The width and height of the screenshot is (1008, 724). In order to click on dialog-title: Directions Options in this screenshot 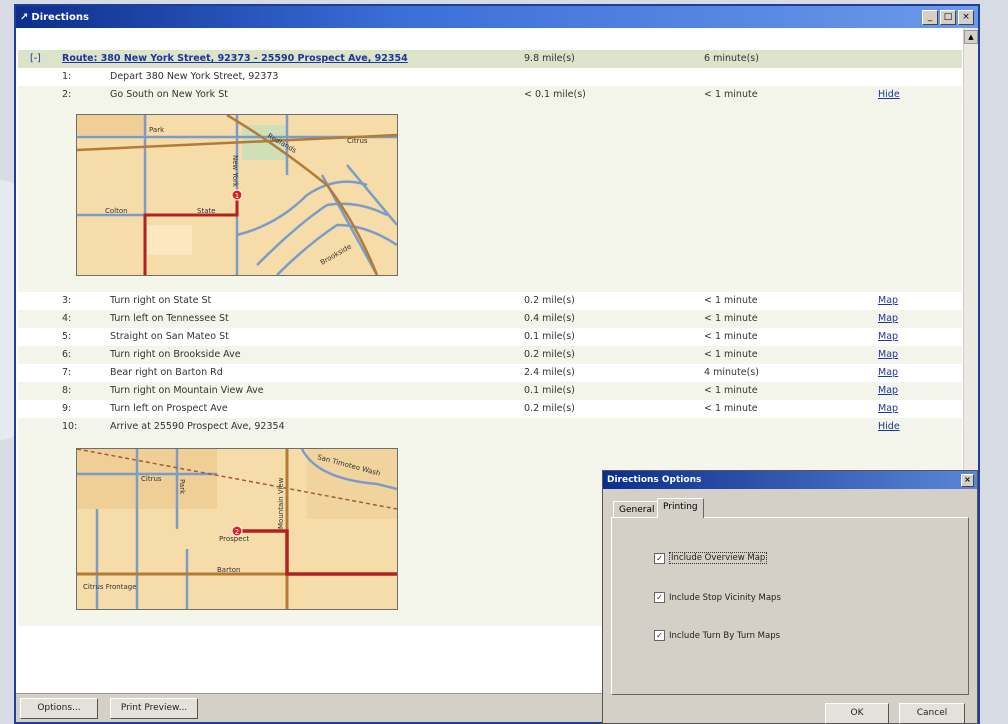, I will do `click(654, 480)`.